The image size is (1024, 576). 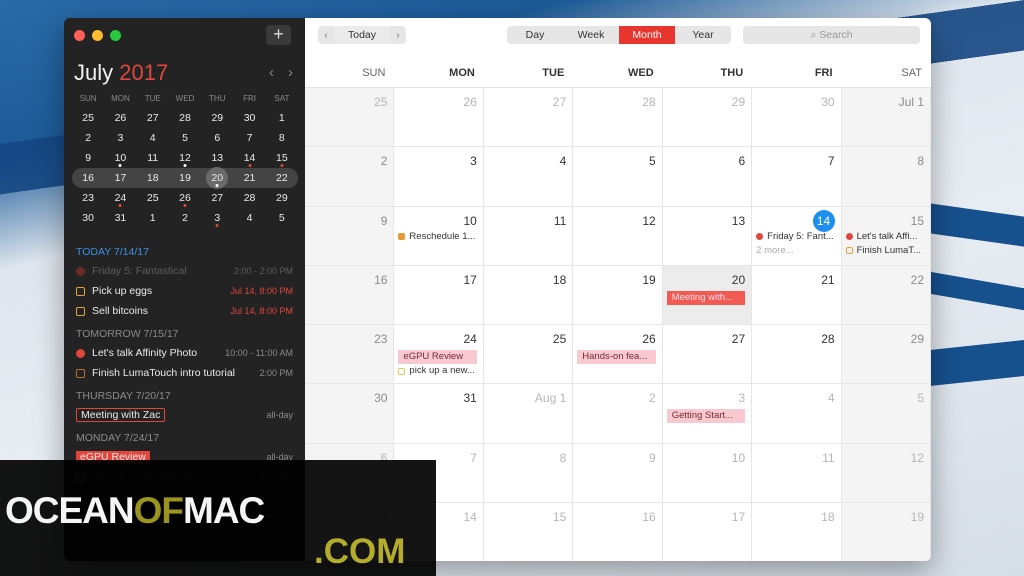 What do you see at coordinates (528, 236) in the screenshot?
I see `day-cell: 11` at bounding box center [528, 236].